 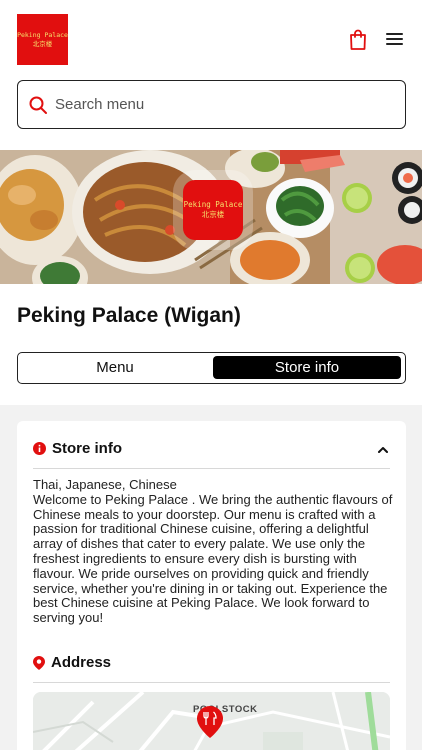 I want to click on shopping-bag-icon, so click(x=358, y=40).